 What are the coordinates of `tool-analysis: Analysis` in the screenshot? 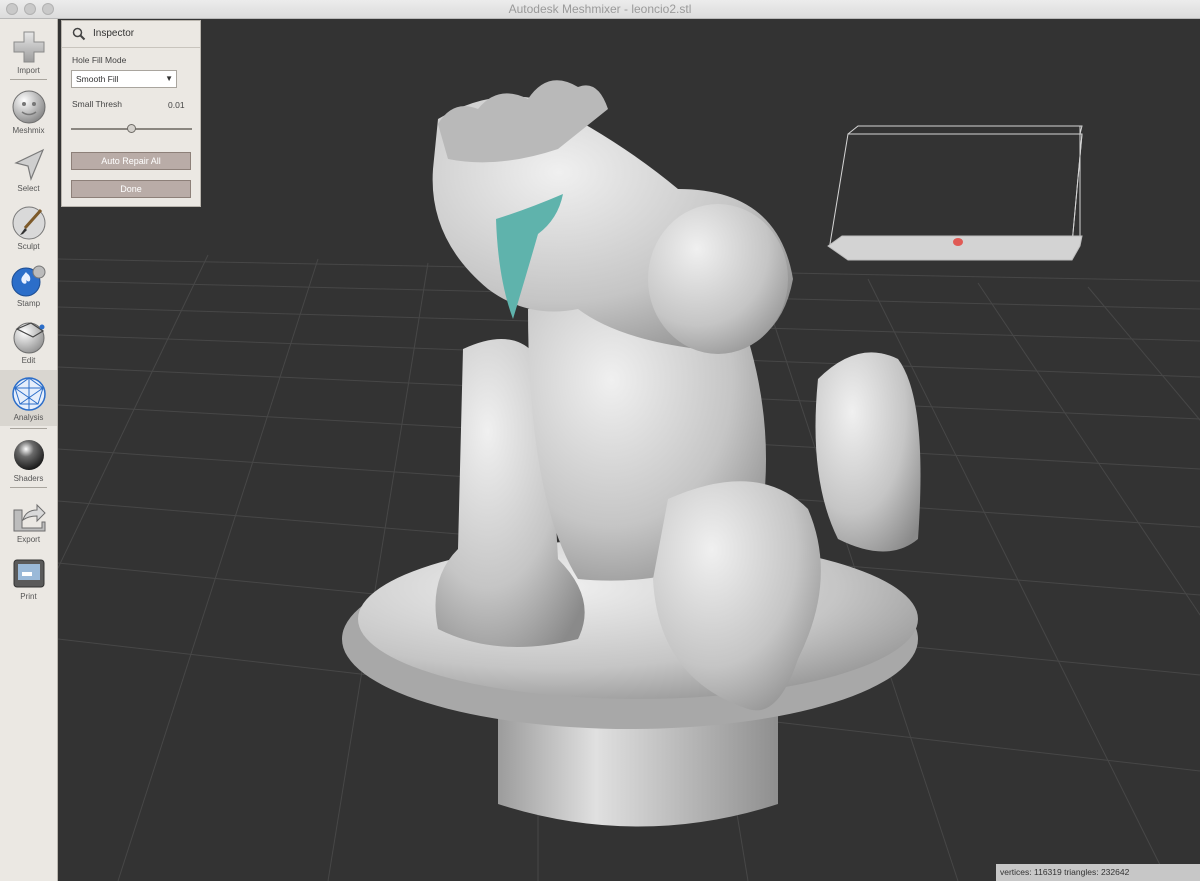 It's located at (28, 398).